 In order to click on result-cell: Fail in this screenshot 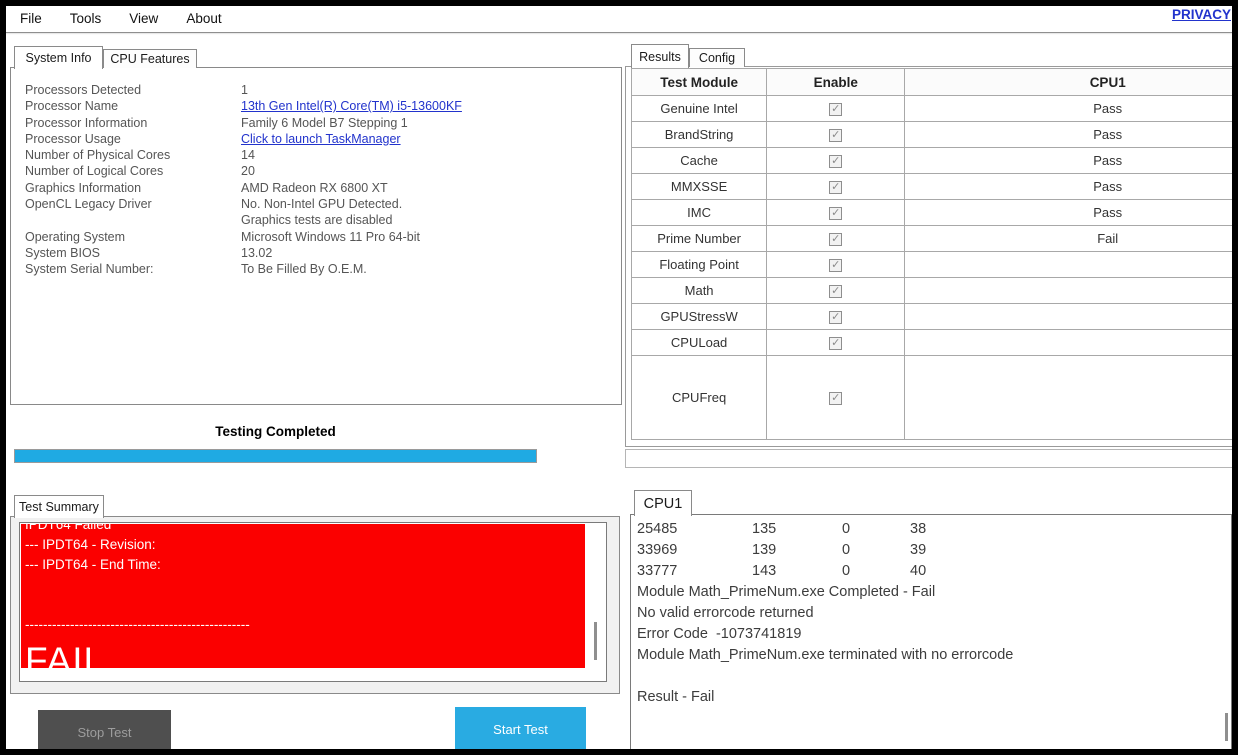, I will do `click(1068, 238)`.